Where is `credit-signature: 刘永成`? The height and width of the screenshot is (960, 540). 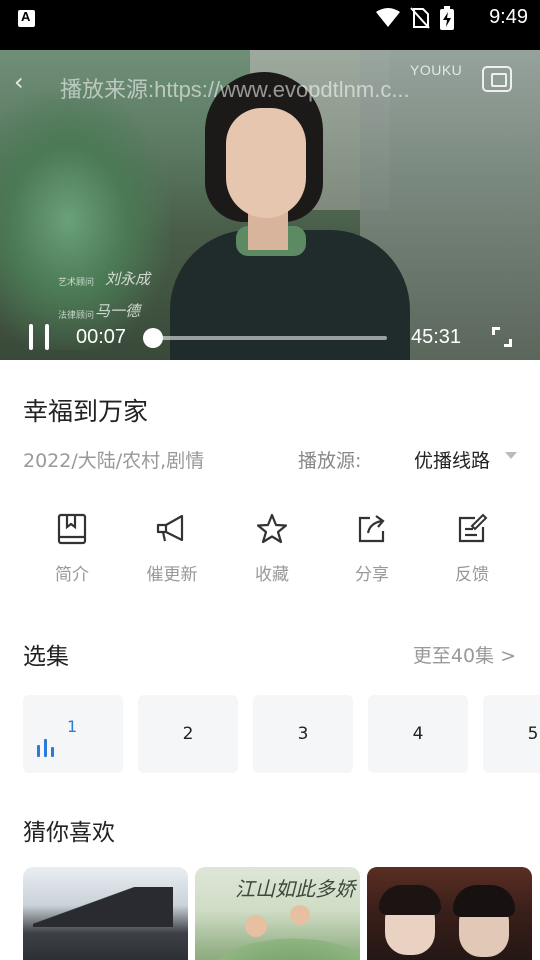 credit-signature: 刘永成 is located at coordinates (128, 279).